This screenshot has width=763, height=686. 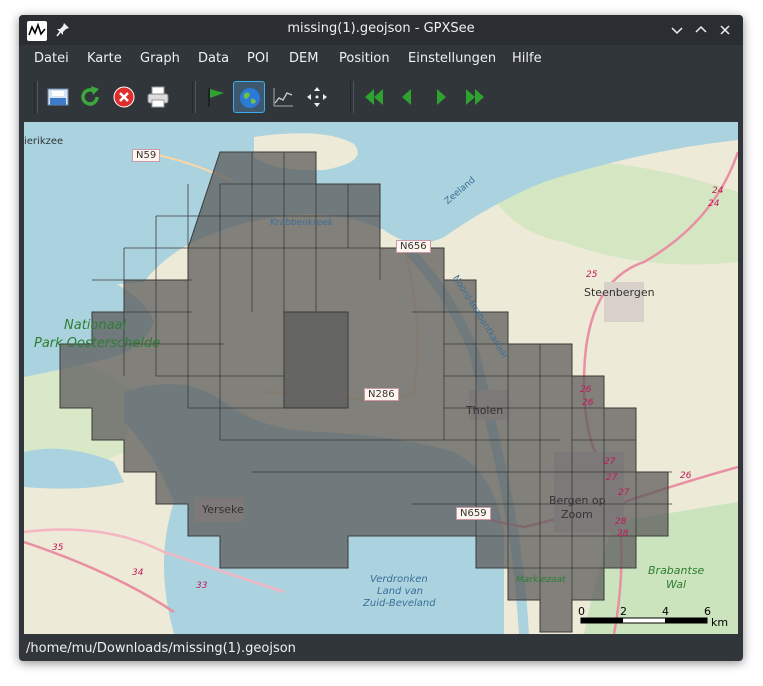 What do you see at coordinates (676, 570) in the screenshot?
I see `map-label-brabantse: Brabantse` at bounding box center [676, 570].